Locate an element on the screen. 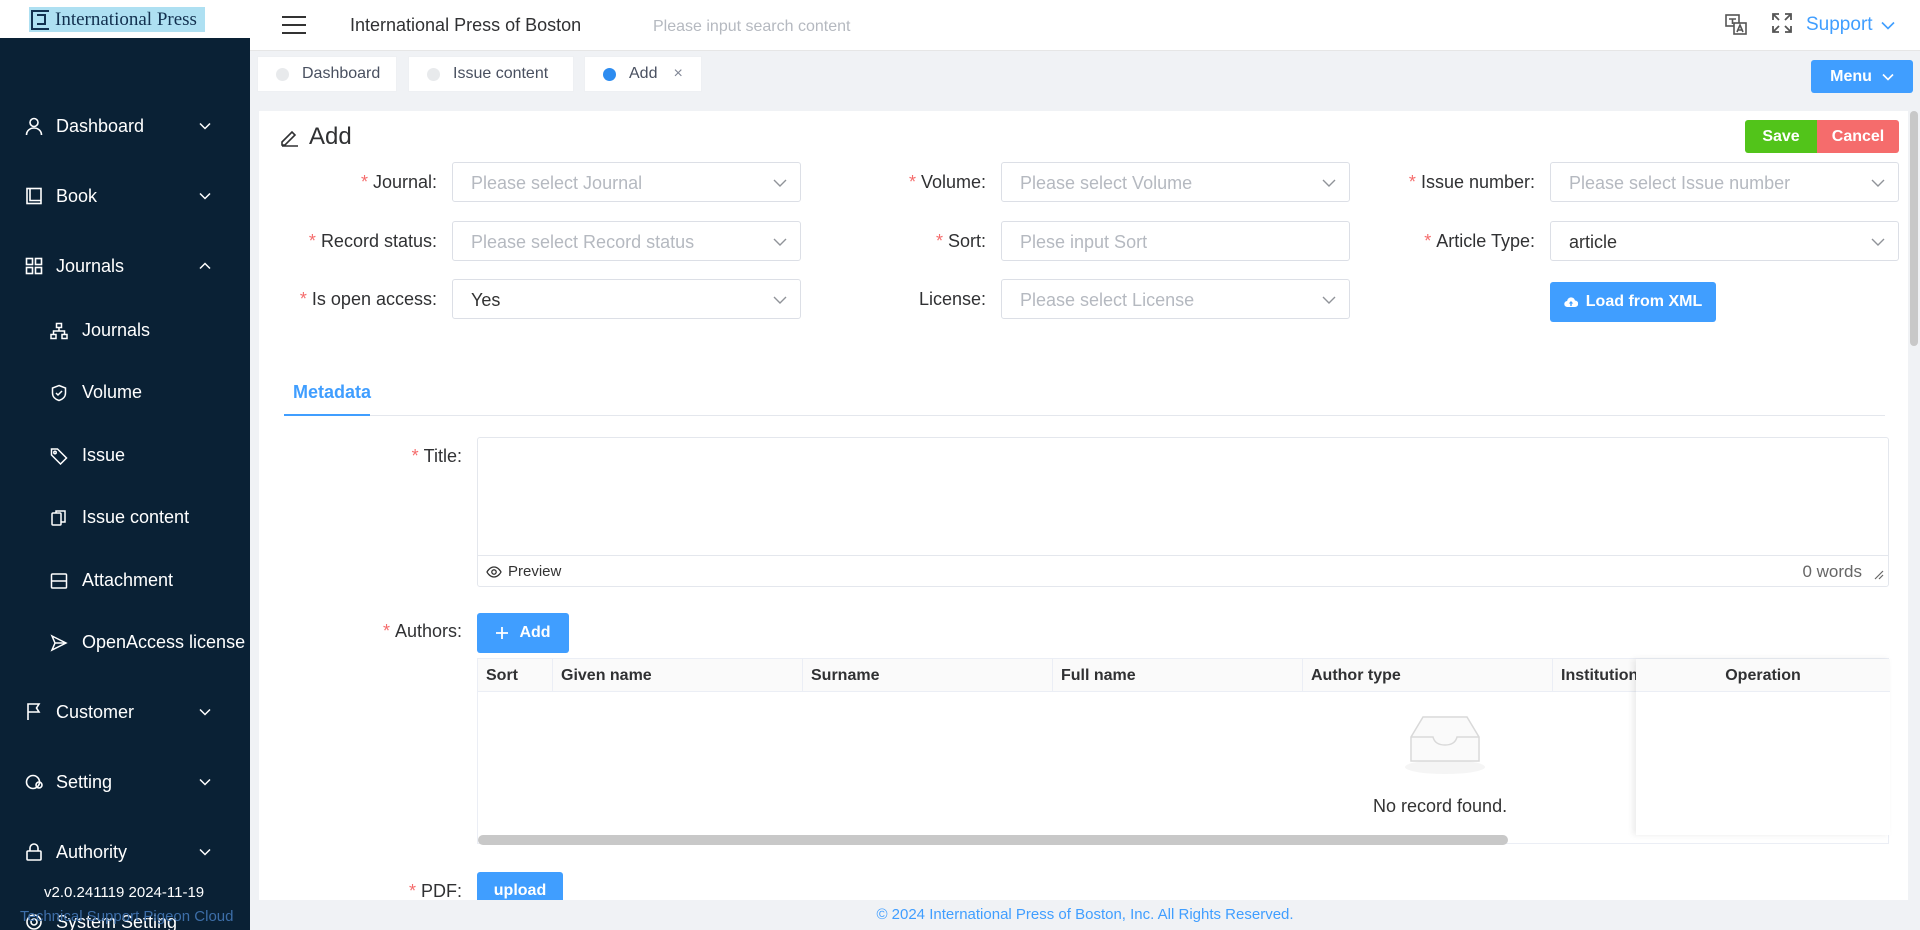 This screenshot has width=1920, height=930. sidebar-subitem-attachment: Attachment is located at coordinates (125, 582).